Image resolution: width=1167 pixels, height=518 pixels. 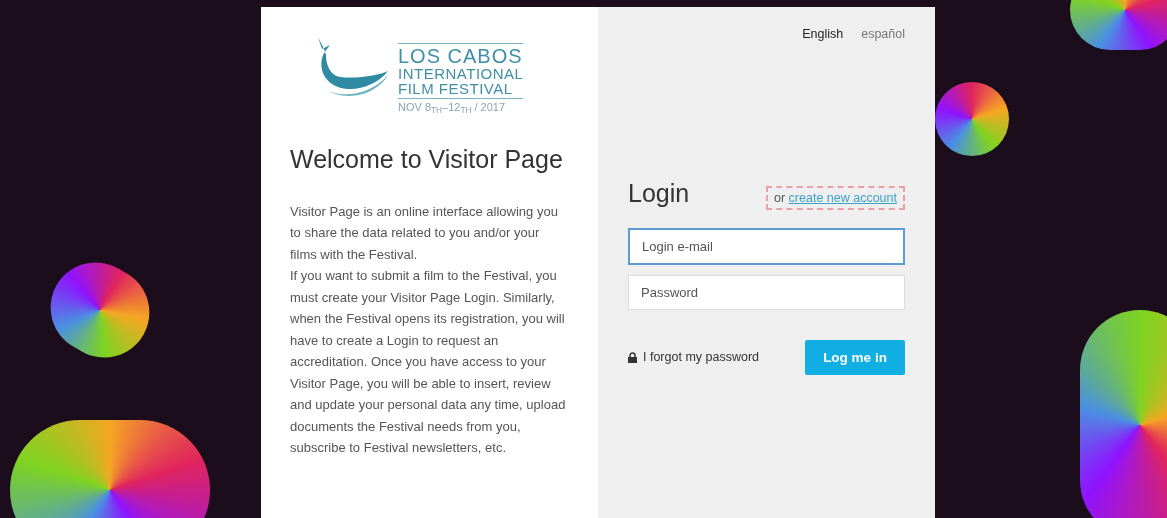 What do you see at coordinates (456, 88) in the screenshot?
I see `festival-name-line: FILM FESTIVAL` at bounding box center [456, 88].